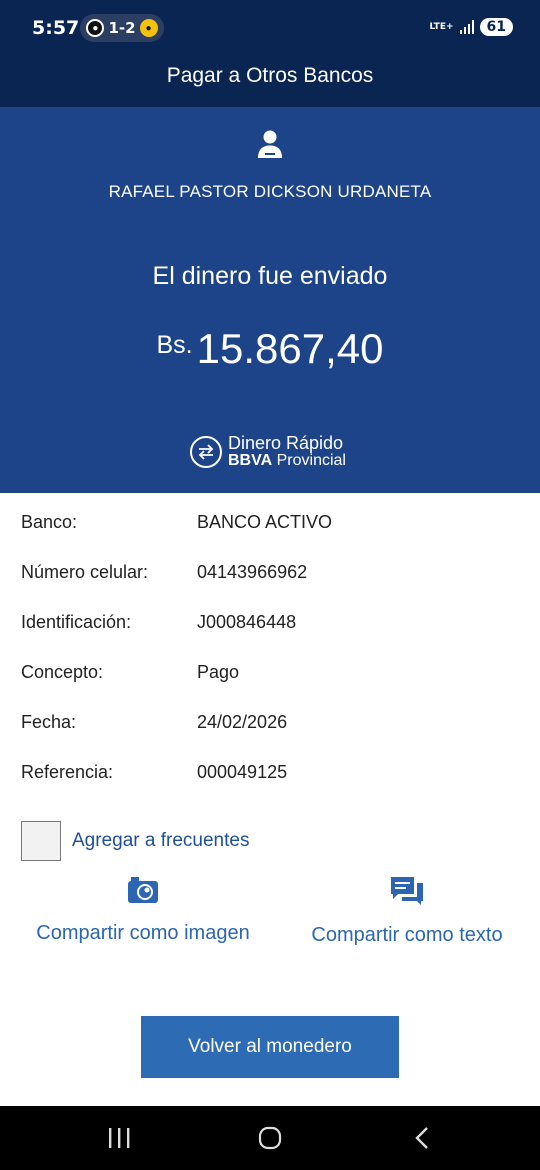  I want to click on detail-row: Referencia: 000049125, so click(270, 762).